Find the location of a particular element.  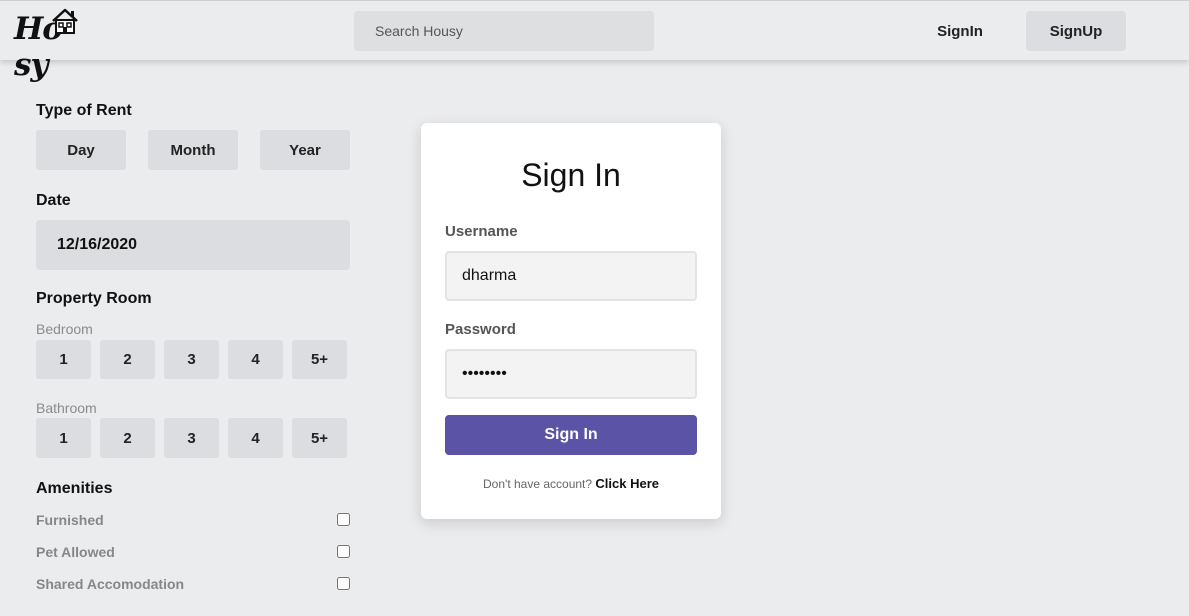

rent-month-button: Month is located at coordinates (193, 150).